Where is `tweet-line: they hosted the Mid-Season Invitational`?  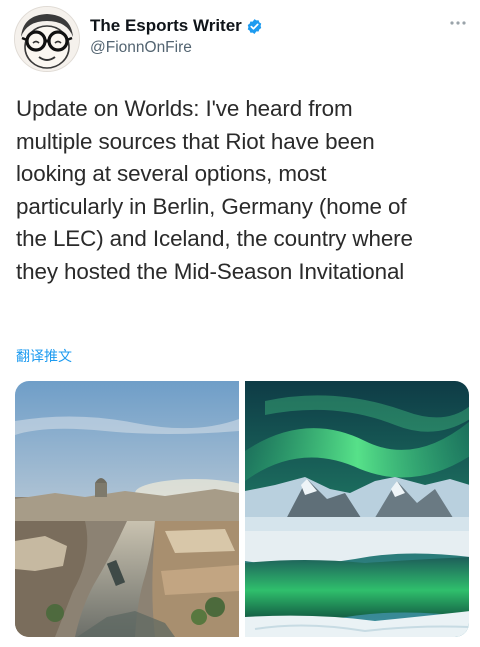 tweet-line: they hosted the Mid-Season Invitational is located at coordinates (210, 271).